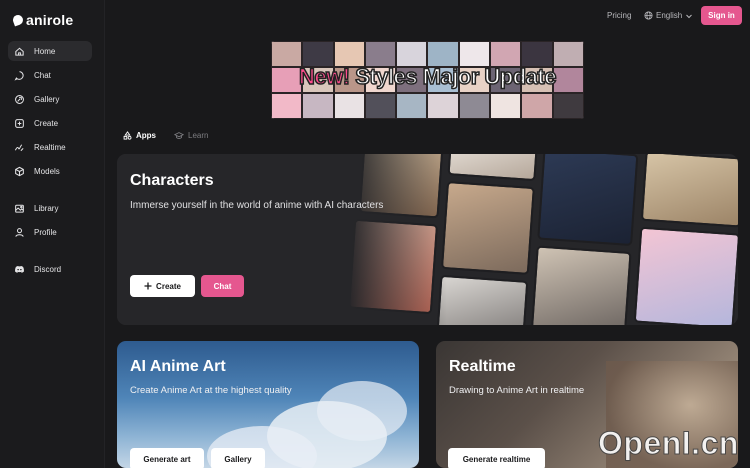 The image size is (750, 468). What do you see at coordinates (19, 123) in the screenshot?
I see `create-icon` at bounding box center [19, 123].